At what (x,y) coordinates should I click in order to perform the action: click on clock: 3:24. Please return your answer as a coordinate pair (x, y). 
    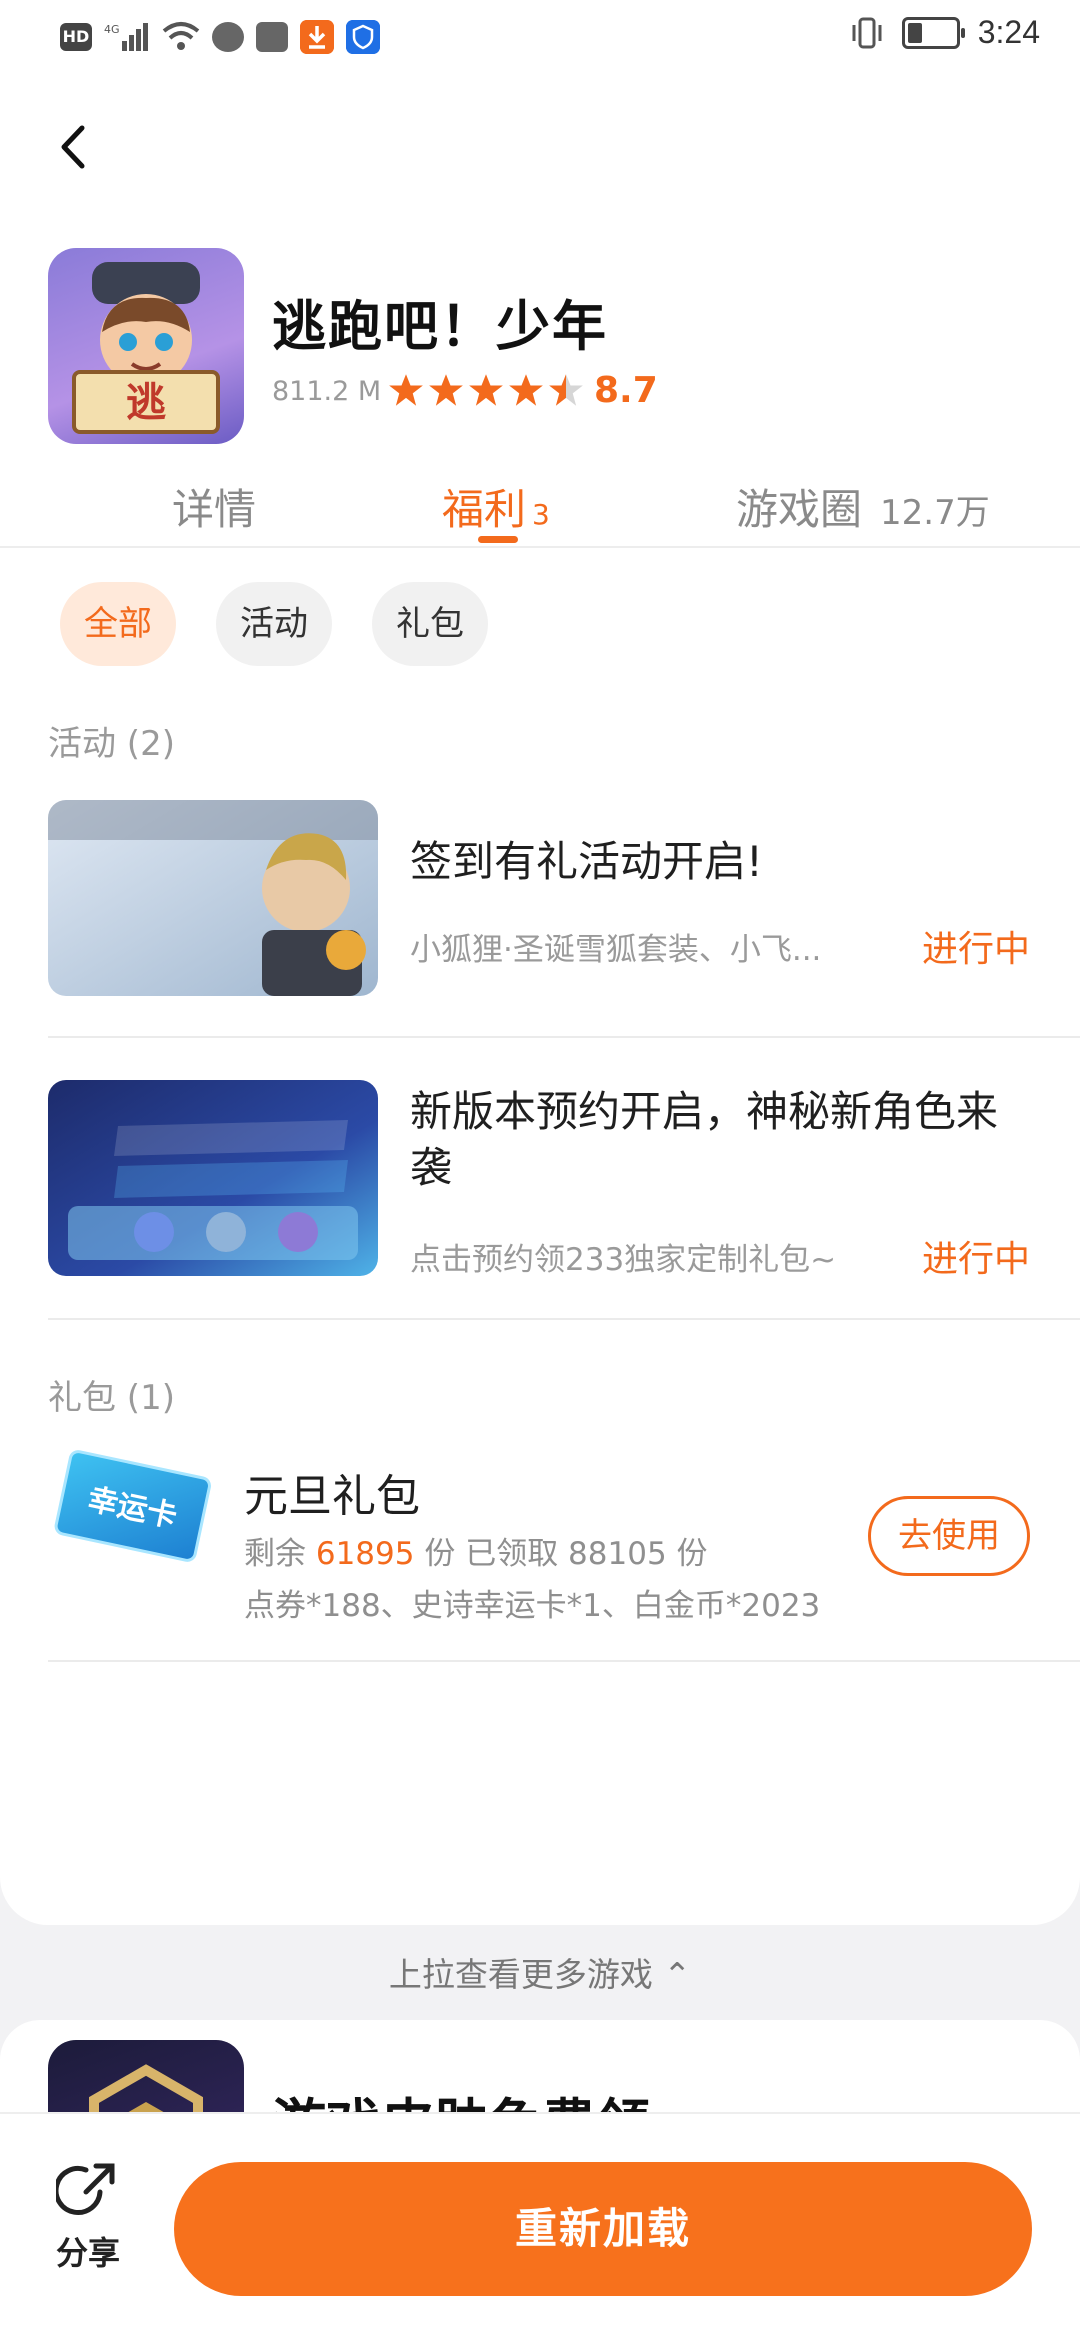
    Looking at the image, I should click on (1008, 32).